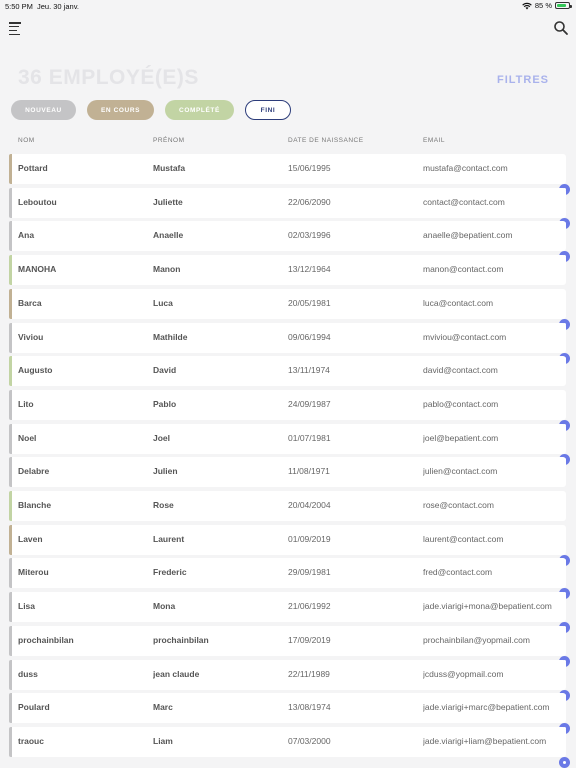 Image resolution: width=576 pixels, height=768 pixels. Describe the element at coordinates (563, 5) in the screenshot. I see `battery-icon` at that location.